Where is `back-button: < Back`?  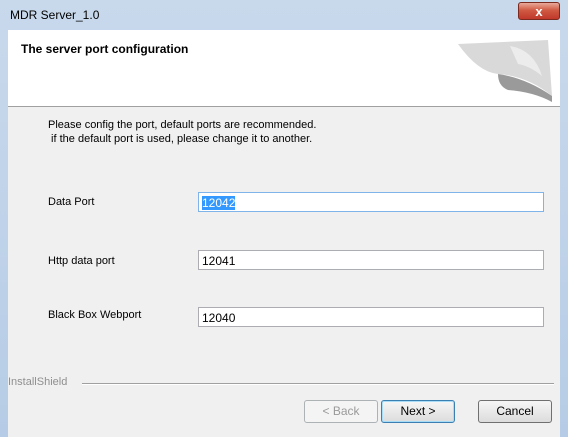
back-button: < Back is located at coordinates (341, 411).